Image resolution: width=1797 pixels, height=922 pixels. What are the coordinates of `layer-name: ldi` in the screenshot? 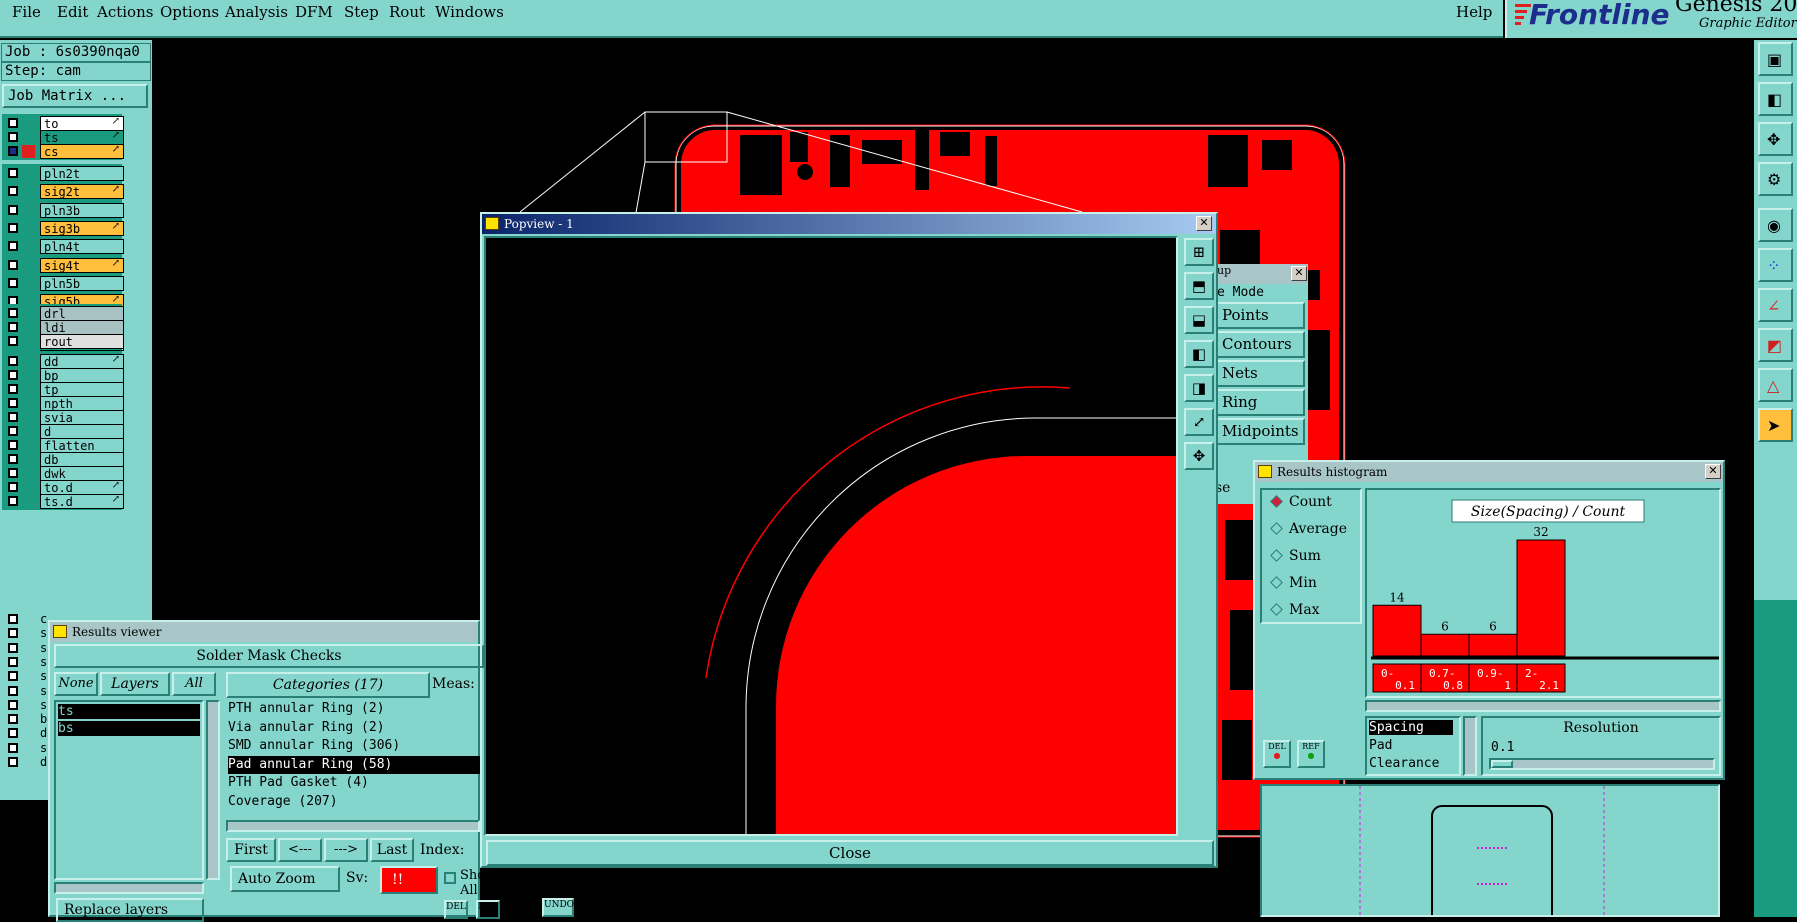 It's located at (82, 327).